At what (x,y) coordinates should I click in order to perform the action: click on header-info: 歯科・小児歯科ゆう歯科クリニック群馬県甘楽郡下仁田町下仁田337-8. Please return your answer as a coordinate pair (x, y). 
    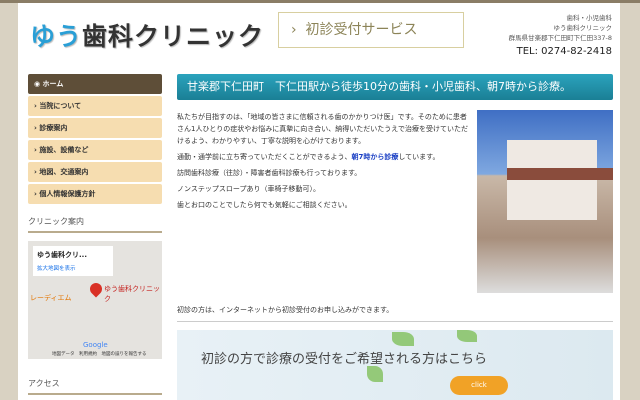
    Looking at the image, I should click on (560, 28).